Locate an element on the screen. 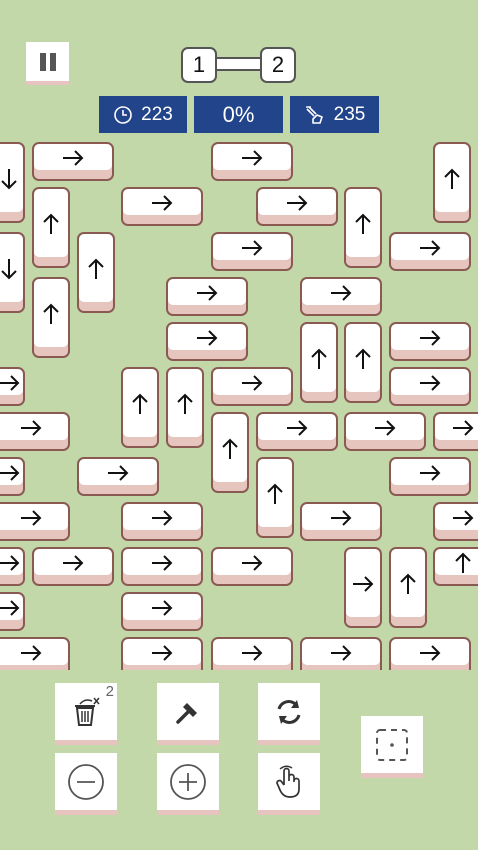 The height and width of the screenshot is (850, 478). hand-tap-icon is located at coordinates (288, 781).